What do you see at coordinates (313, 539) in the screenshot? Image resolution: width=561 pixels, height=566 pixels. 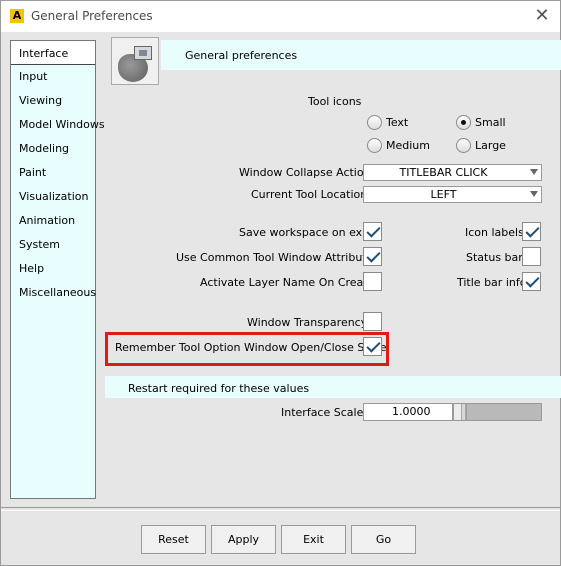 I see `exit-button: Exit` at bounding box center [313, 539].